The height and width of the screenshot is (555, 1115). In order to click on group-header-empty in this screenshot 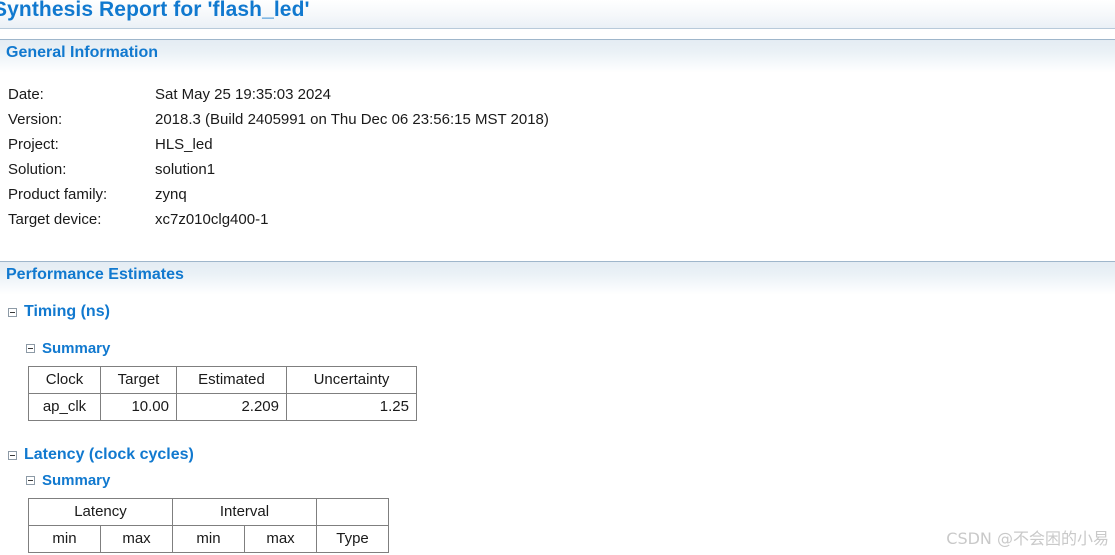, I will do `click(352, 512)`.